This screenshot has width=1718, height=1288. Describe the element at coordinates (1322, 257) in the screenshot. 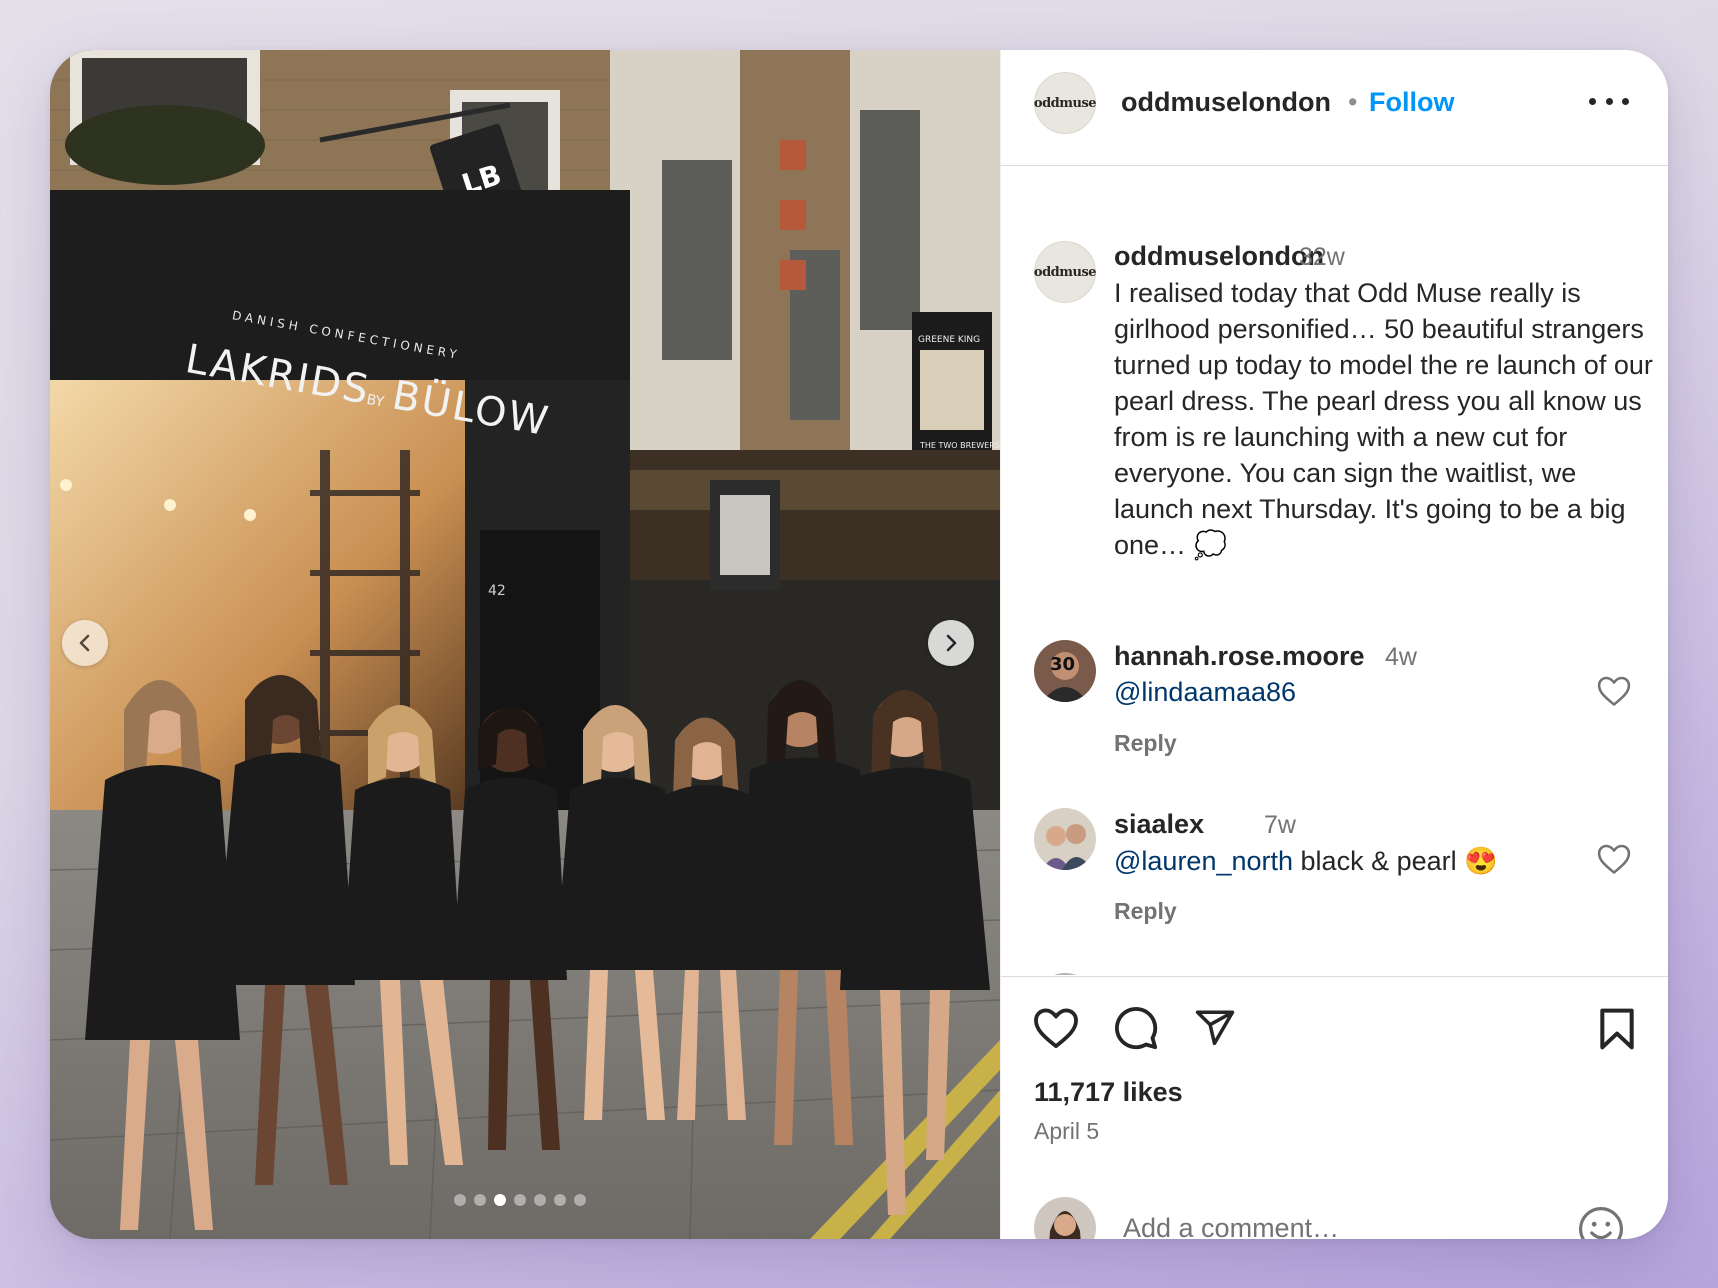

I see `caption-timestamp: 32w` at that location.